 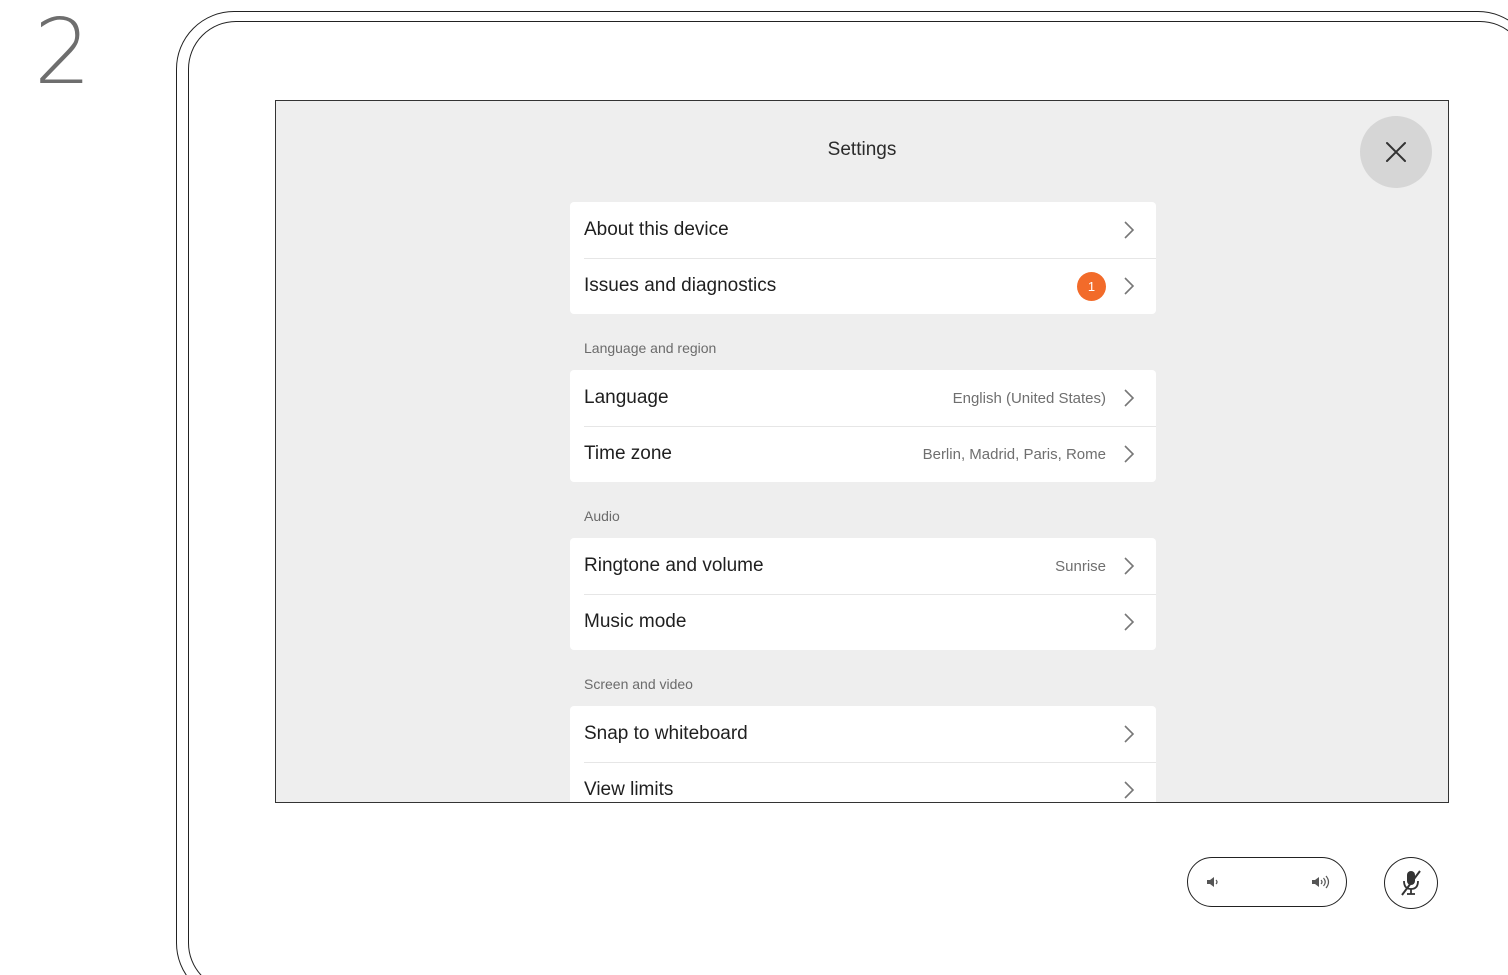 I want to click on step-number: 2, so click(x=63, y=52).